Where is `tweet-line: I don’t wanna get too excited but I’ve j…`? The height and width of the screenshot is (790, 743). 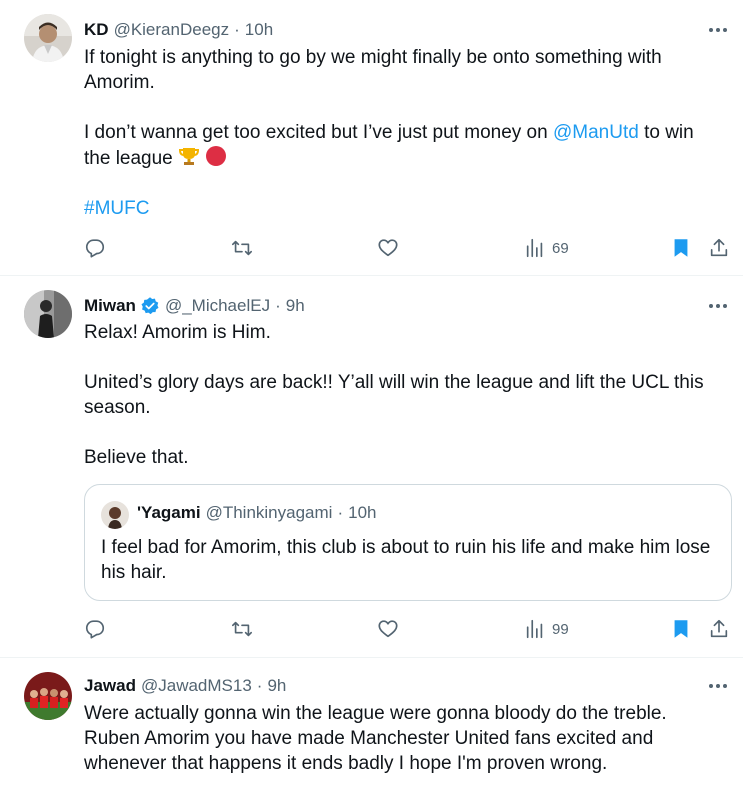 tweet-line: I don’t wanna get too excited but I’ve j… is located at coordinates (399, 145).